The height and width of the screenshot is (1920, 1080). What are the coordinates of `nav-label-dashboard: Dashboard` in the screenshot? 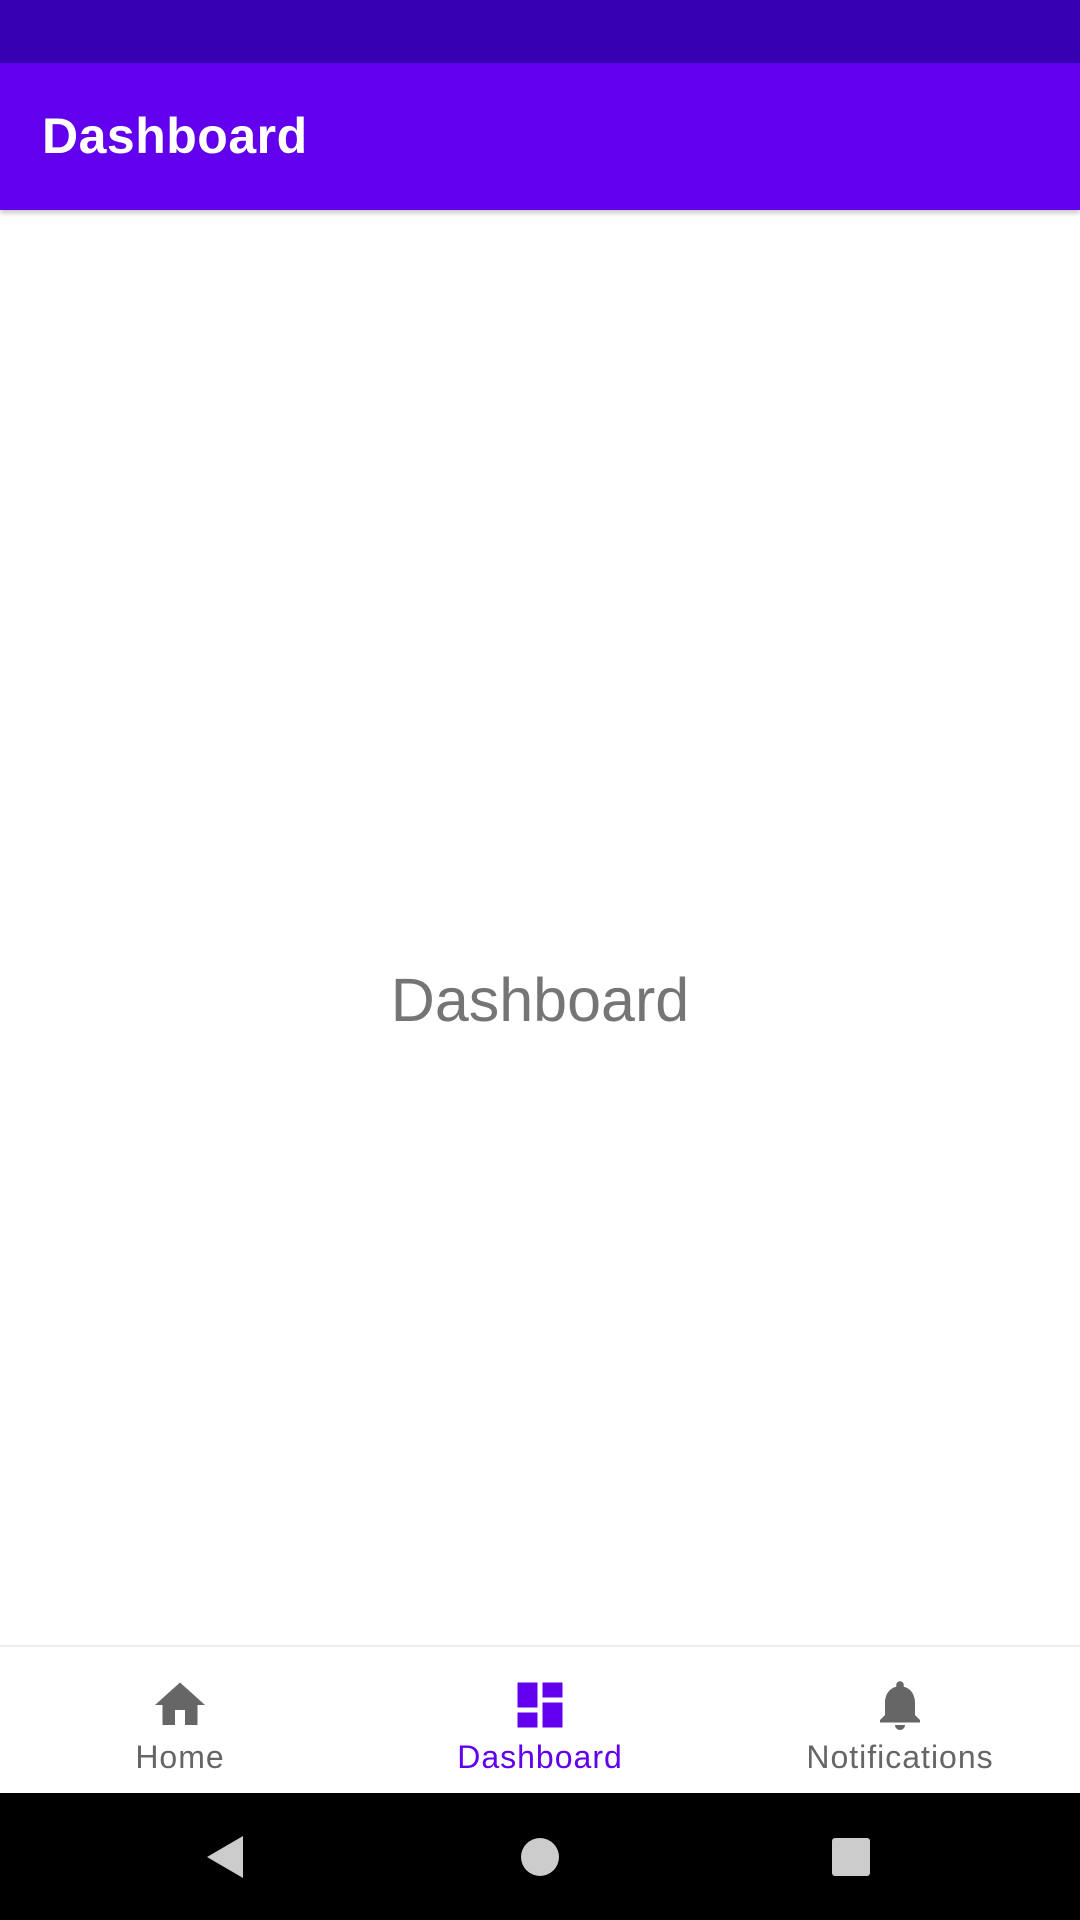 It's located at (540, 1757).